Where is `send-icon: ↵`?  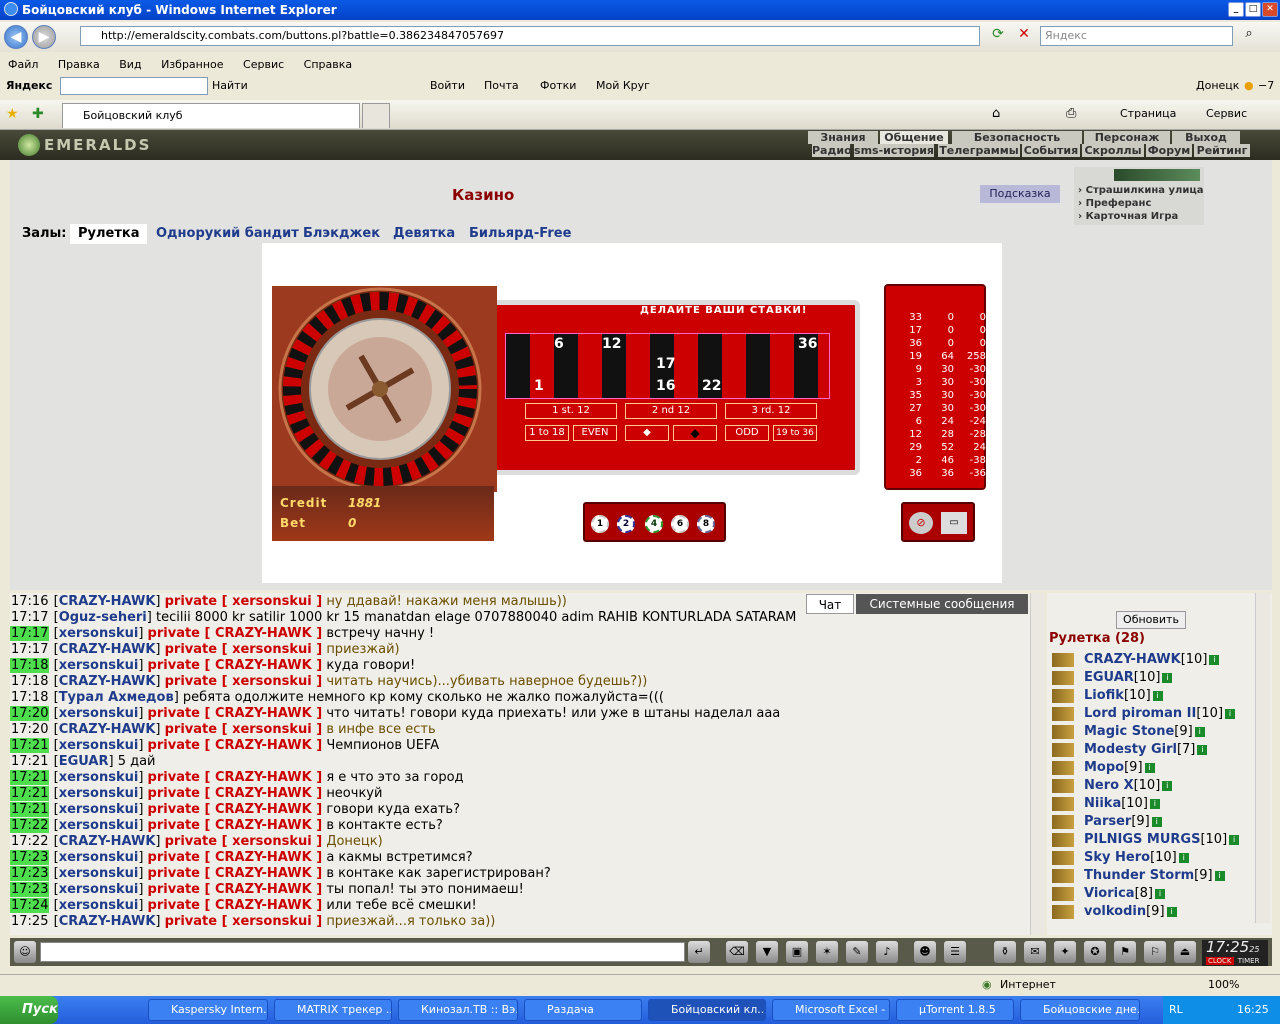
send-icon: ↵ is located at coordinates (699, 952).